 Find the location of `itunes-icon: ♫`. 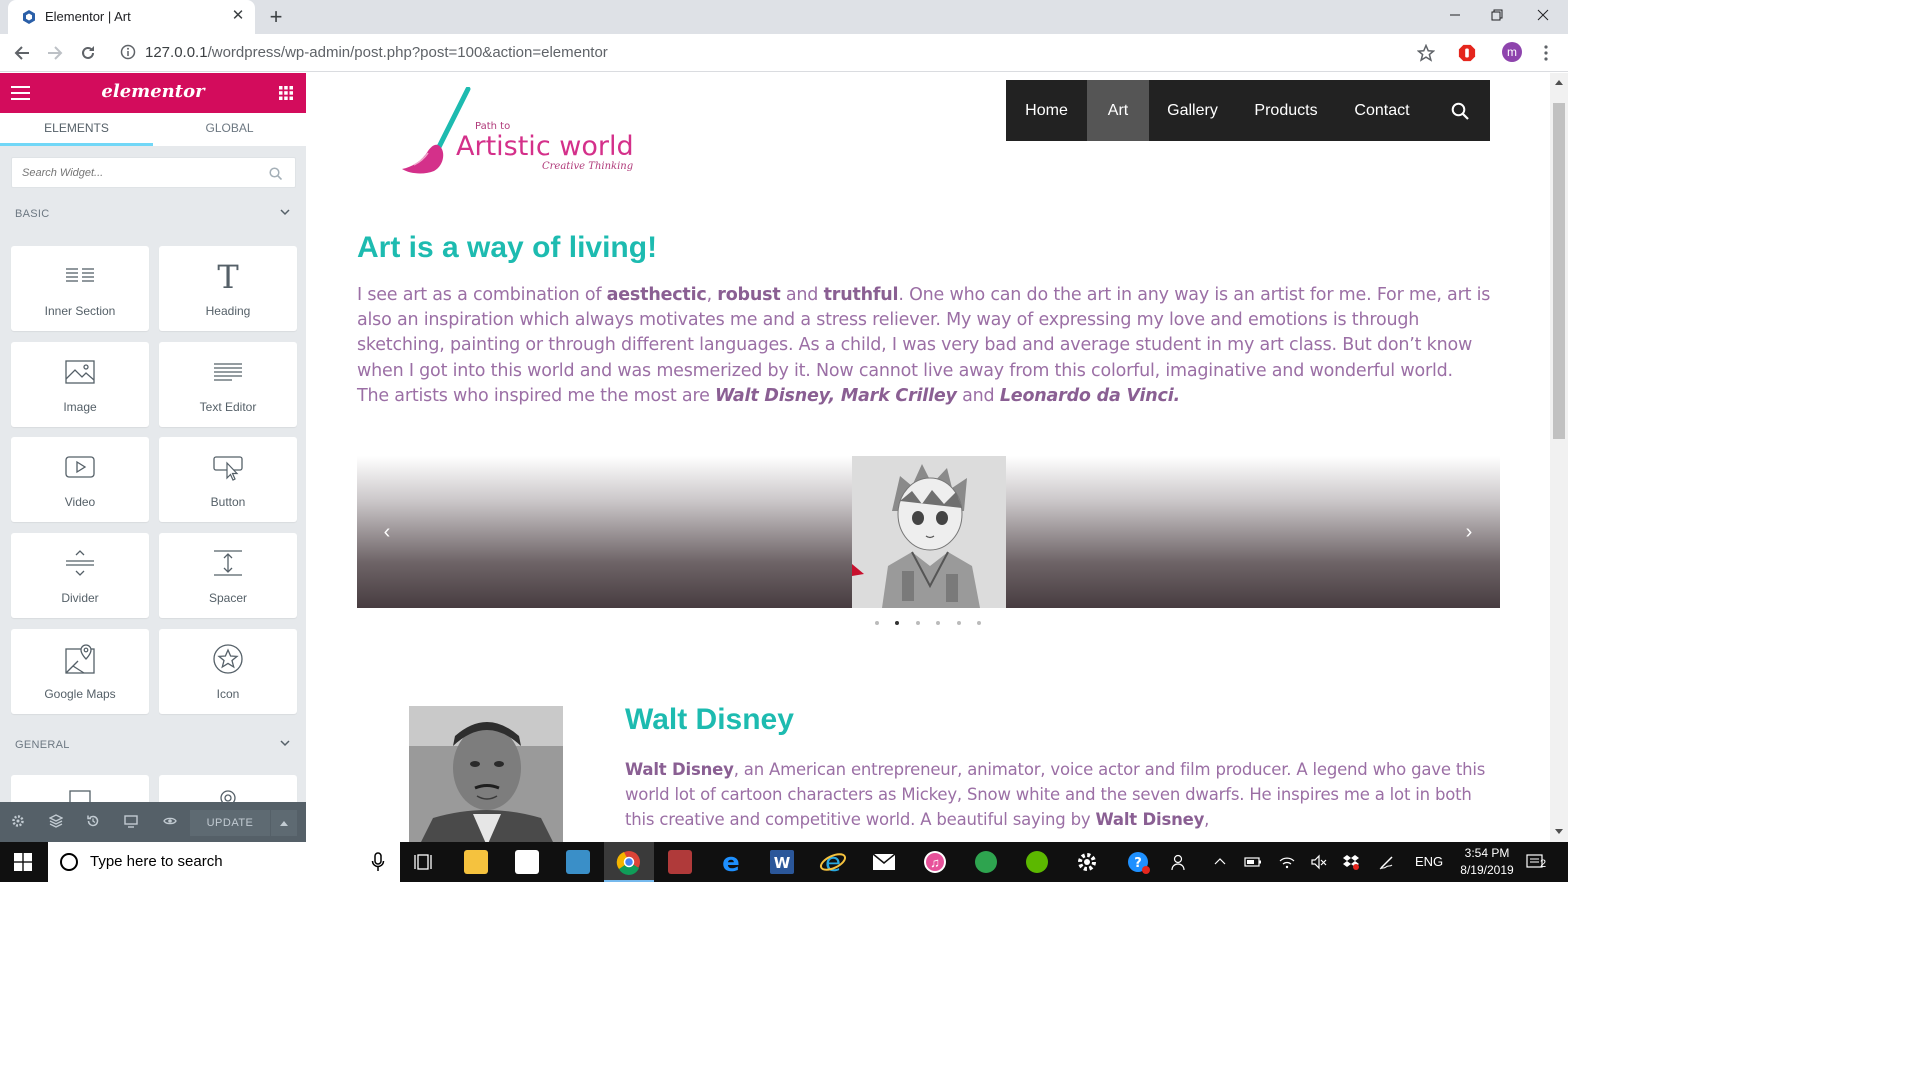

itunes-icon: ♫ is located at coordinates (935, 862).